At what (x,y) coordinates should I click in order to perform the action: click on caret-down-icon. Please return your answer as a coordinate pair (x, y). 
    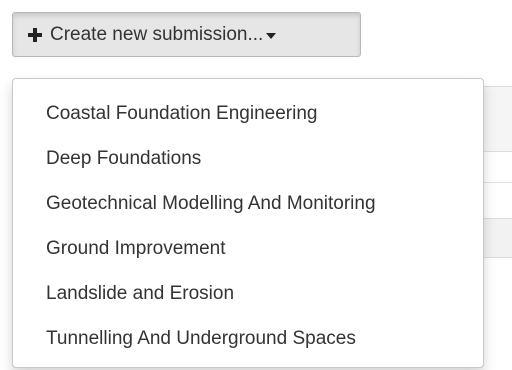
    Looking at the image, I should click on (271, 35).